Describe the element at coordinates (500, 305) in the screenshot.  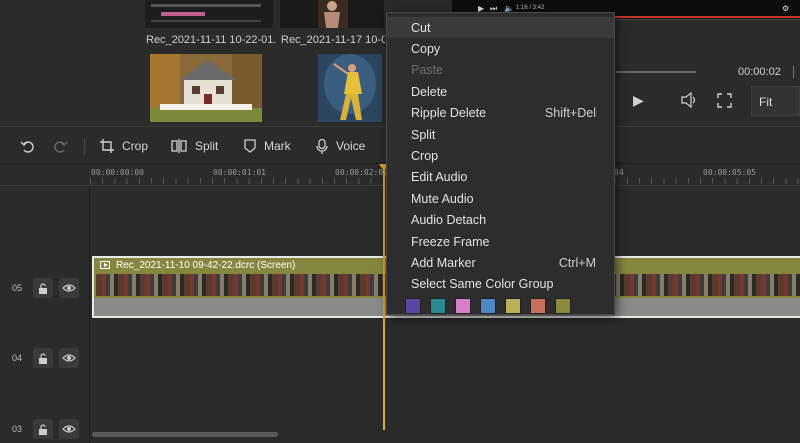
I see `color-swatch-row` at that location.